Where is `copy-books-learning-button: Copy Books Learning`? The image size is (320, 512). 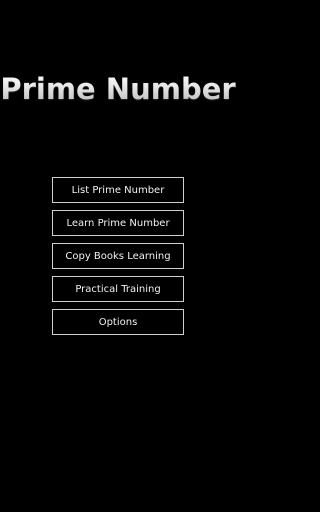 copy-books-learning-button: Copy Books Learning is located at coordinates (118, 256).